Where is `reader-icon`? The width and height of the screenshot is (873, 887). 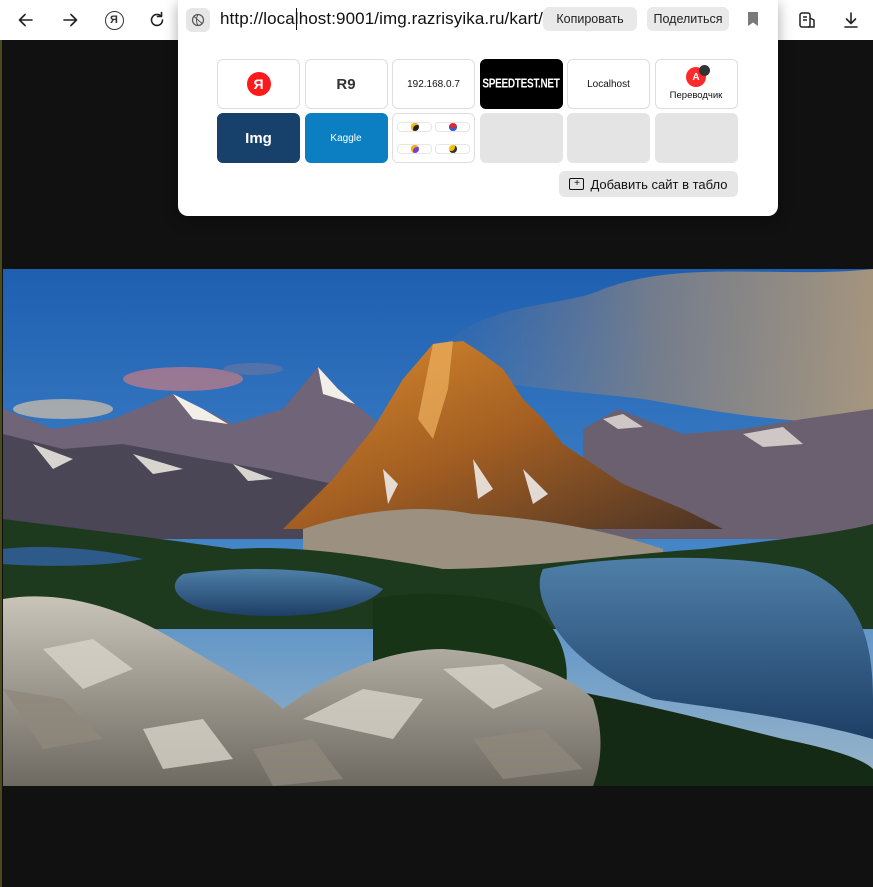 reader-icon is located at coordinates (807, 20).